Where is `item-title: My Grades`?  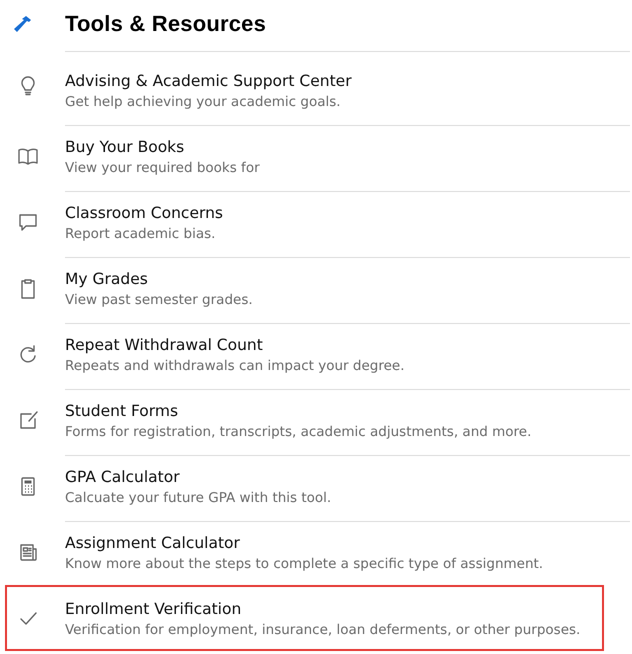
item-title: My Grades is located at coordinates (107, 279).